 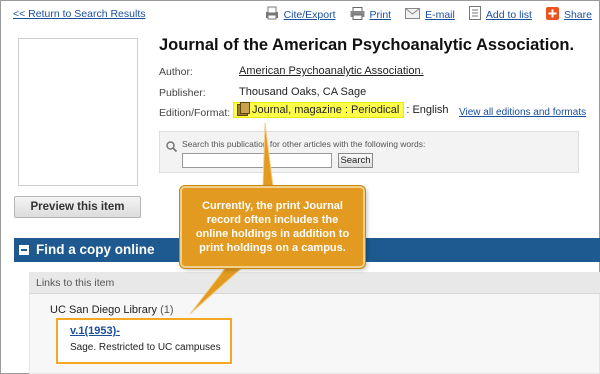 I want to click on add-to-list-label: Add to list, so click(x=509, y=15).